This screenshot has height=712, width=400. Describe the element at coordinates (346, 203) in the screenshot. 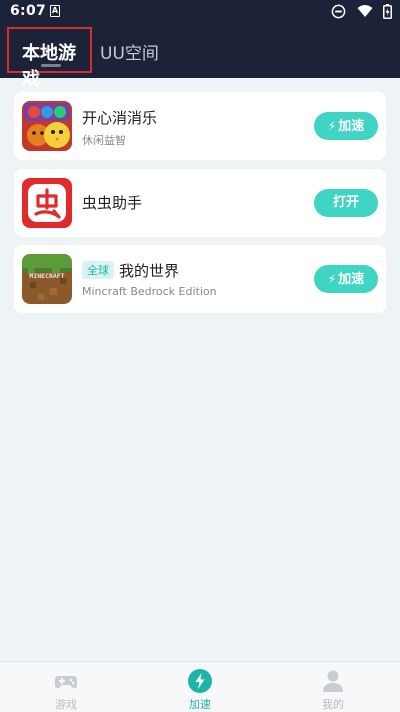

I see `open-button: 打开` at that location.